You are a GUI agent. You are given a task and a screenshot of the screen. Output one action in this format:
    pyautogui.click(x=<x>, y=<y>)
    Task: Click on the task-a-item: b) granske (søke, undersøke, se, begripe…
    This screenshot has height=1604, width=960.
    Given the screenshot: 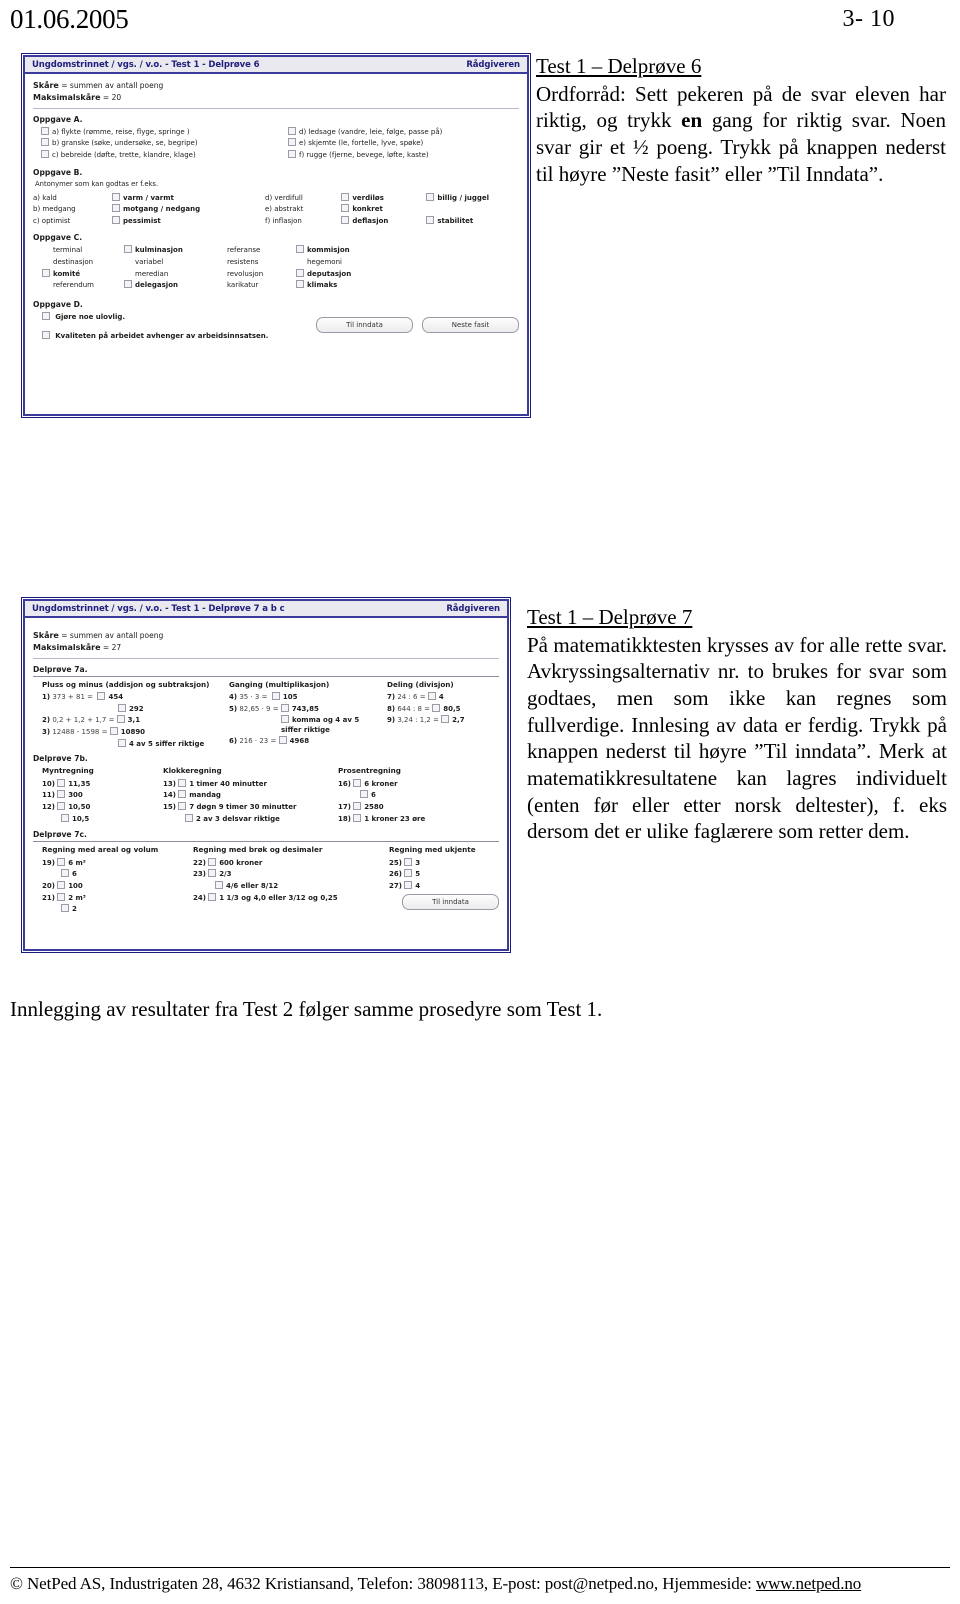 What is the action you would take?
    pyautogui.click(x=152, y=143)
    